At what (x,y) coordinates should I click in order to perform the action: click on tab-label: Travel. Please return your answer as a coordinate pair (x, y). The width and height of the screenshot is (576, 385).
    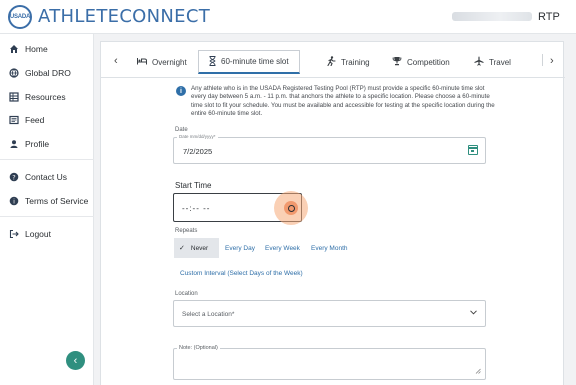
    Looking at the image, I should click on (500, 62).